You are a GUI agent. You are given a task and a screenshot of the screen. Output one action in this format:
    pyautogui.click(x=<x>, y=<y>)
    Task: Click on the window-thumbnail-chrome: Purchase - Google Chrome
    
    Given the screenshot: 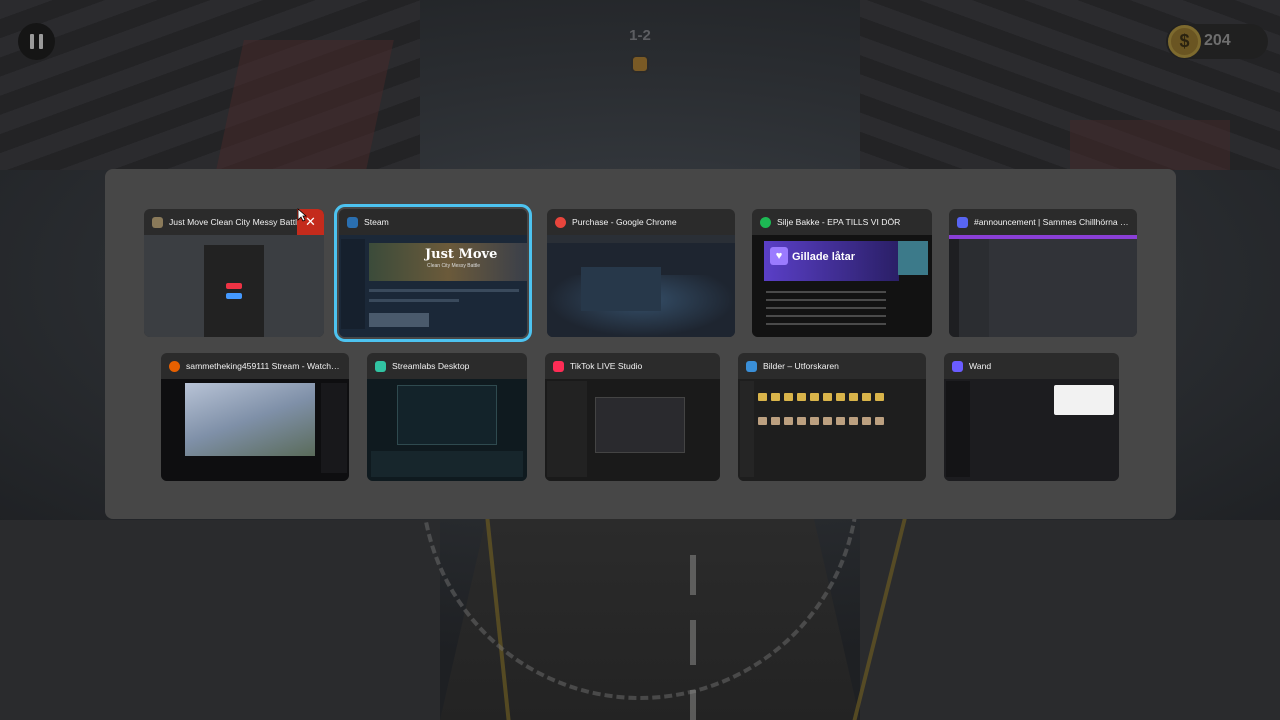 What is the action you would take?
    pyautogui.click(x=641, y=273)
    